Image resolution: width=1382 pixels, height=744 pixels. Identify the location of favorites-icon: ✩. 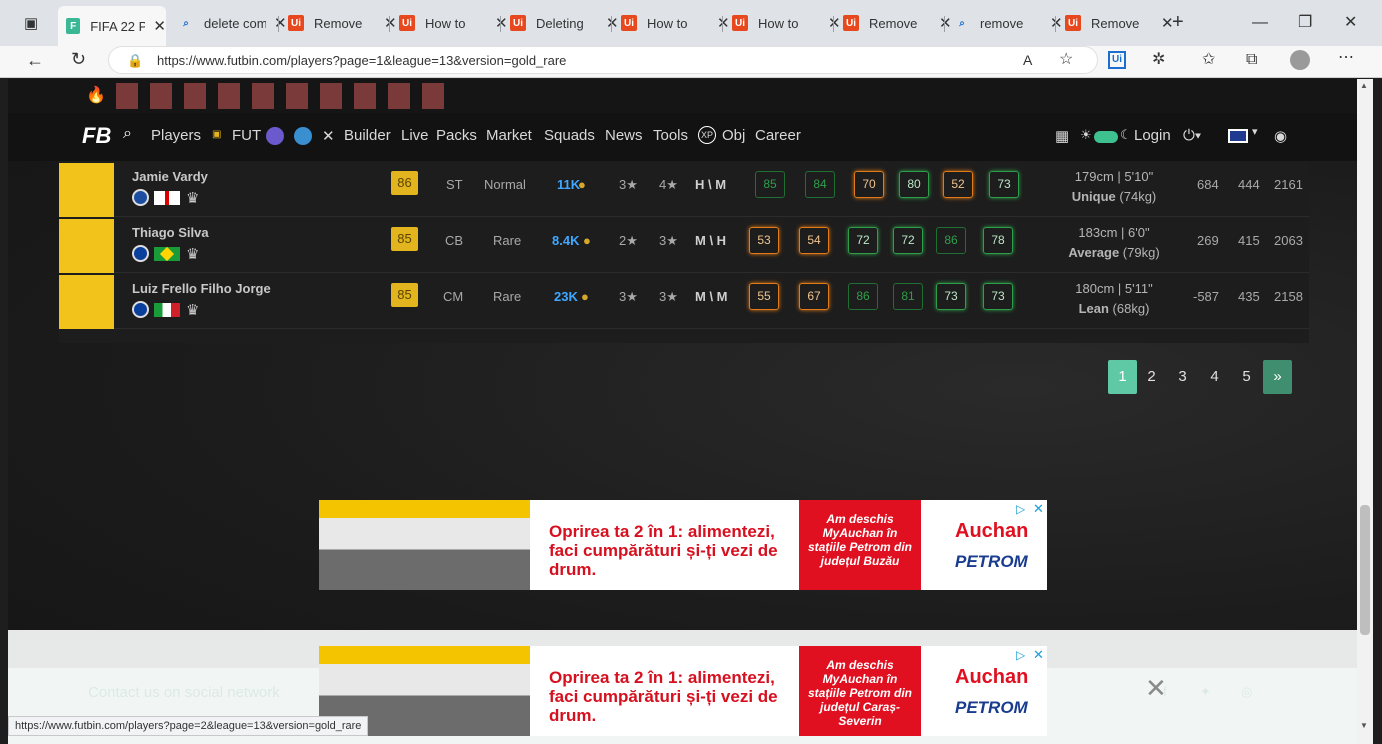
(1208, 60).